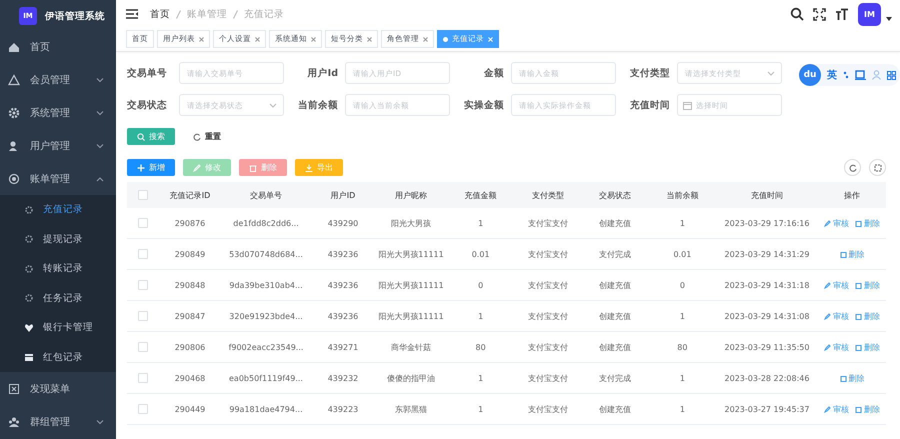 The height and width of the screenshot is (439, 900). What do you see at coordinates (480, 285) in the screenshot?
I see `table-cell: 0` at bounding box center [480, 285].